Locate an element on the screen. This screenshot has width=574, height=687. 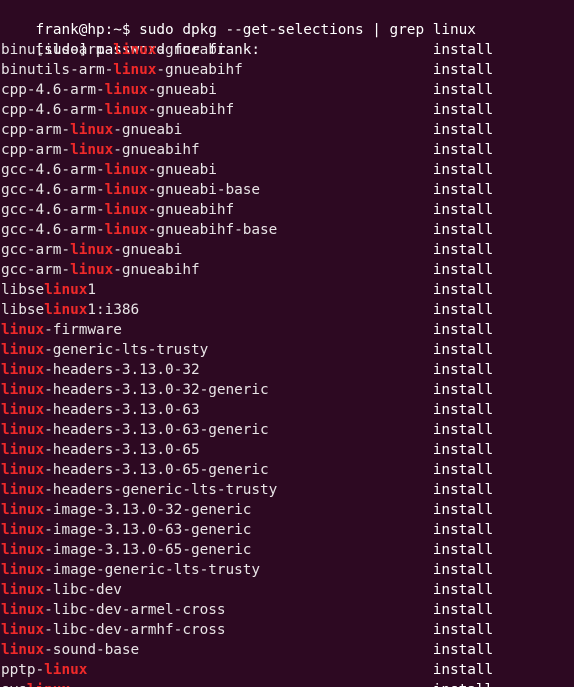
package-row: syslinux install is located at coordinates (287, 683).